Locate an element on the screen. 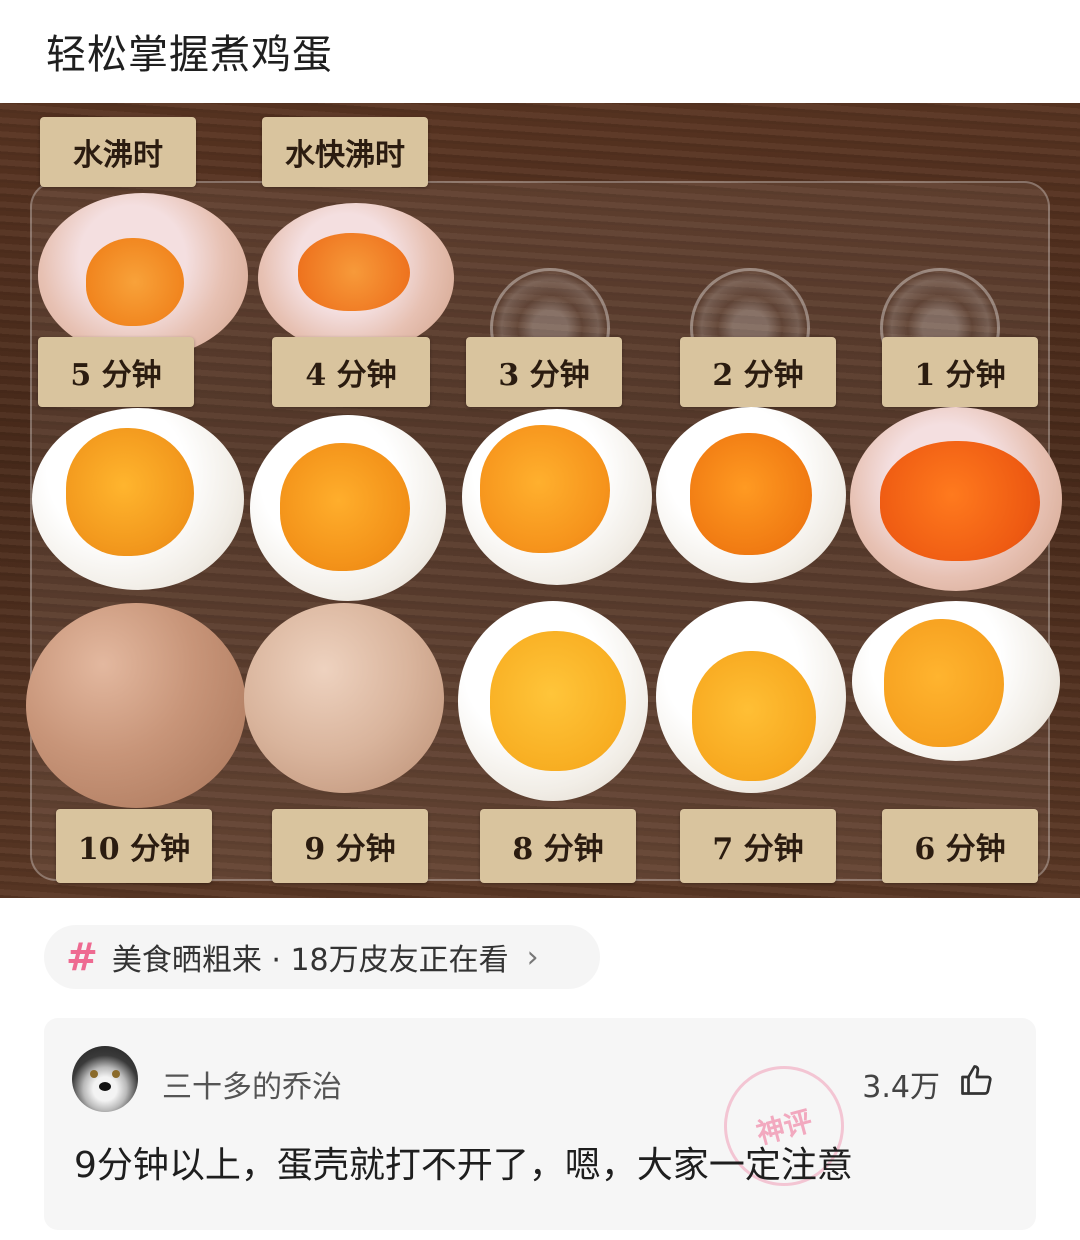  comment-text: 9分钟以上，蛋壳就打不开了，嗯，大家一定注意 is located at coordinates (463, 1165).